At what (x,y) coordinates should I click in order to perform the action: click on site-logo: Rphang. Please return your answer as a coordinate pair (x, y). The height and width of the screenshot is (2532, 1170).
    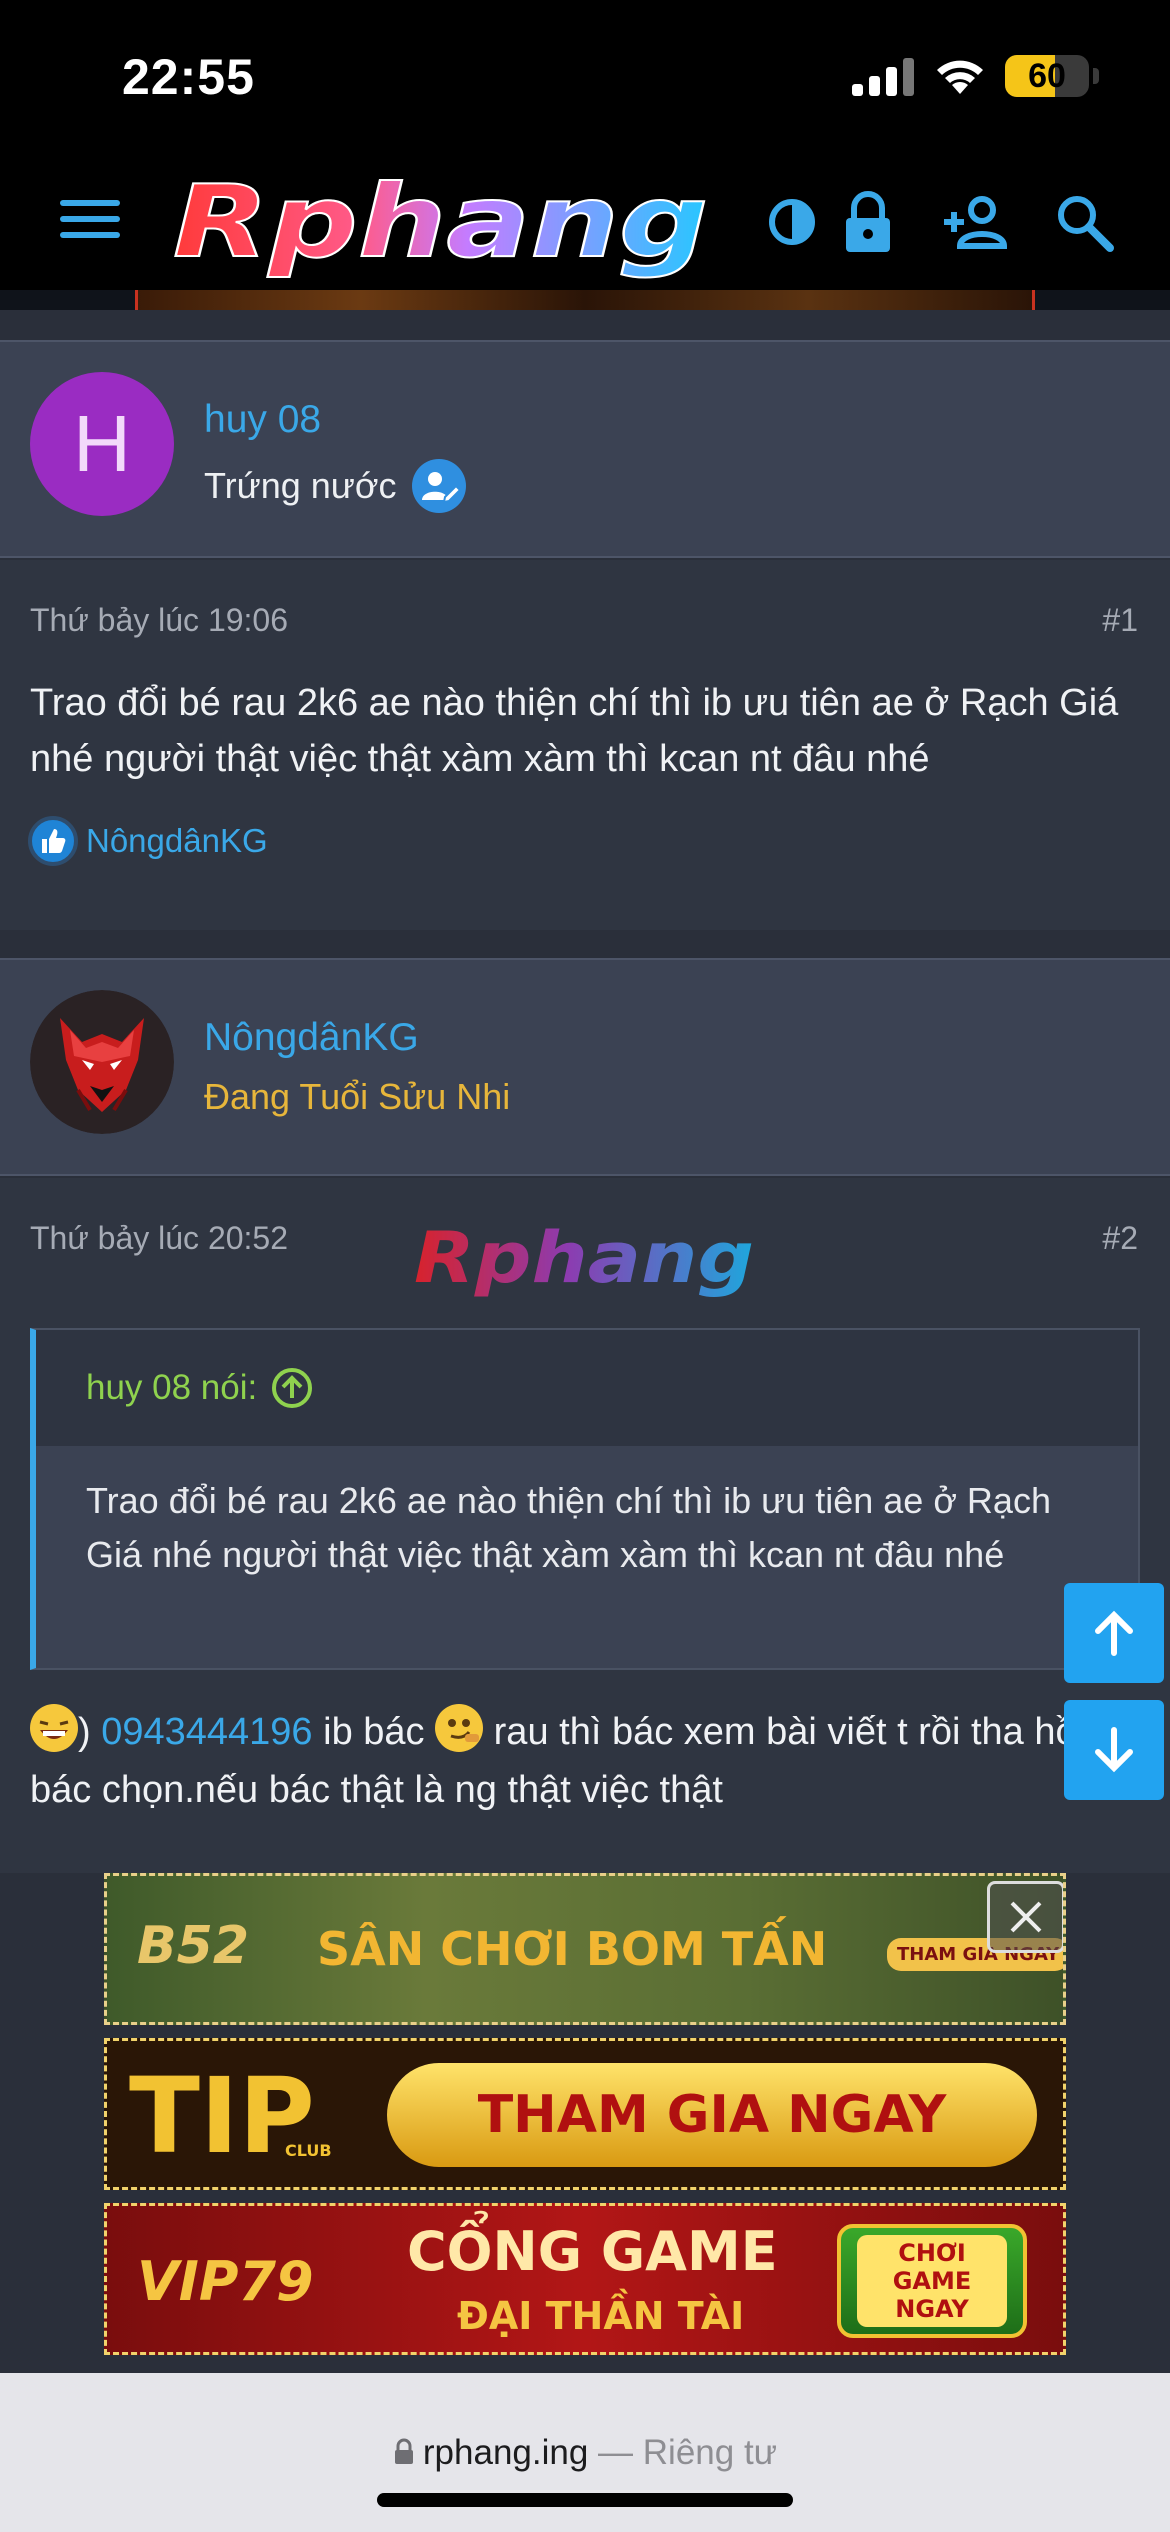
    Looking at the image, I should click on (442, 224).